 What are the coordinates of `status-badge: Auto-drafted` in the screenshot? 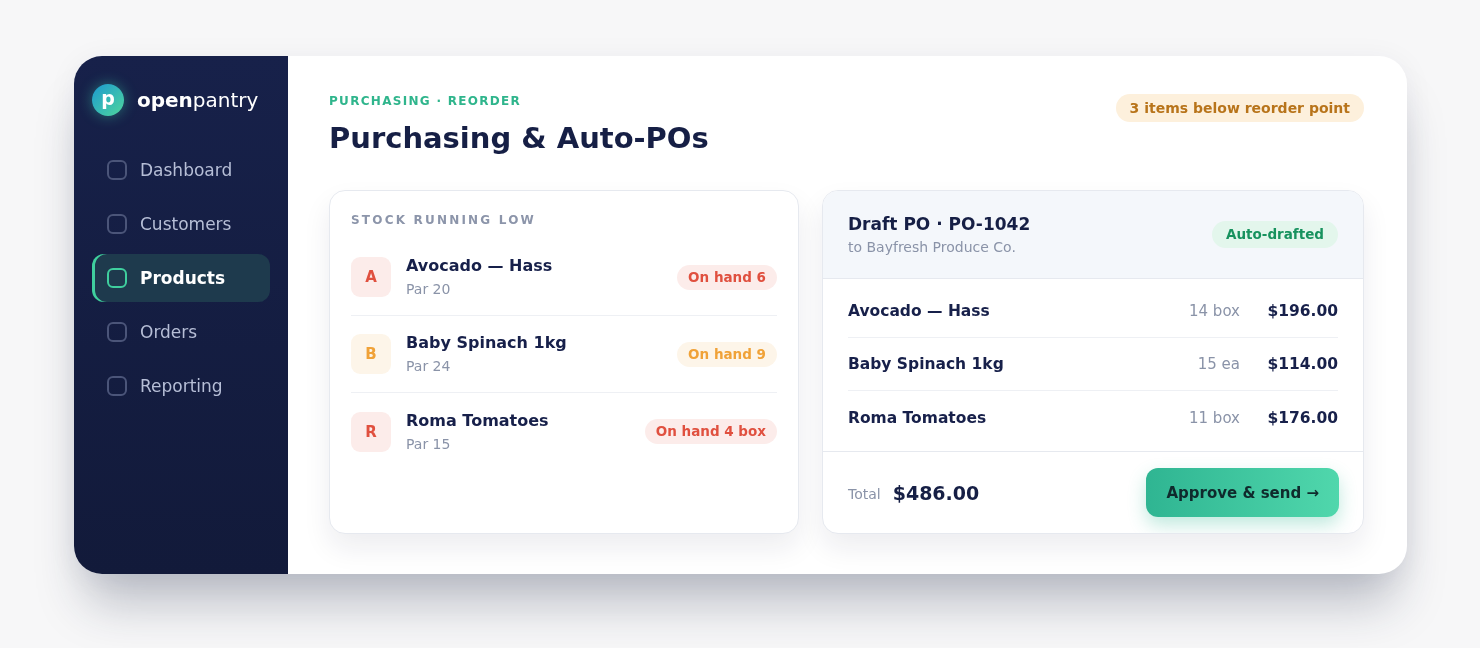 It's located at (1275, 234).